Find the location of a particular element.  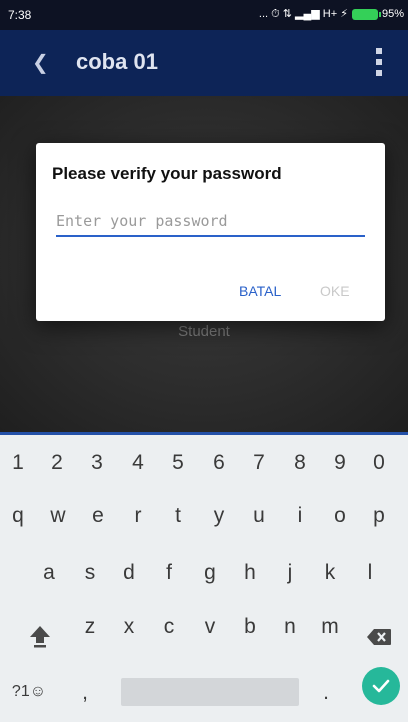

key-s: s is located at coordinates (90, 573).